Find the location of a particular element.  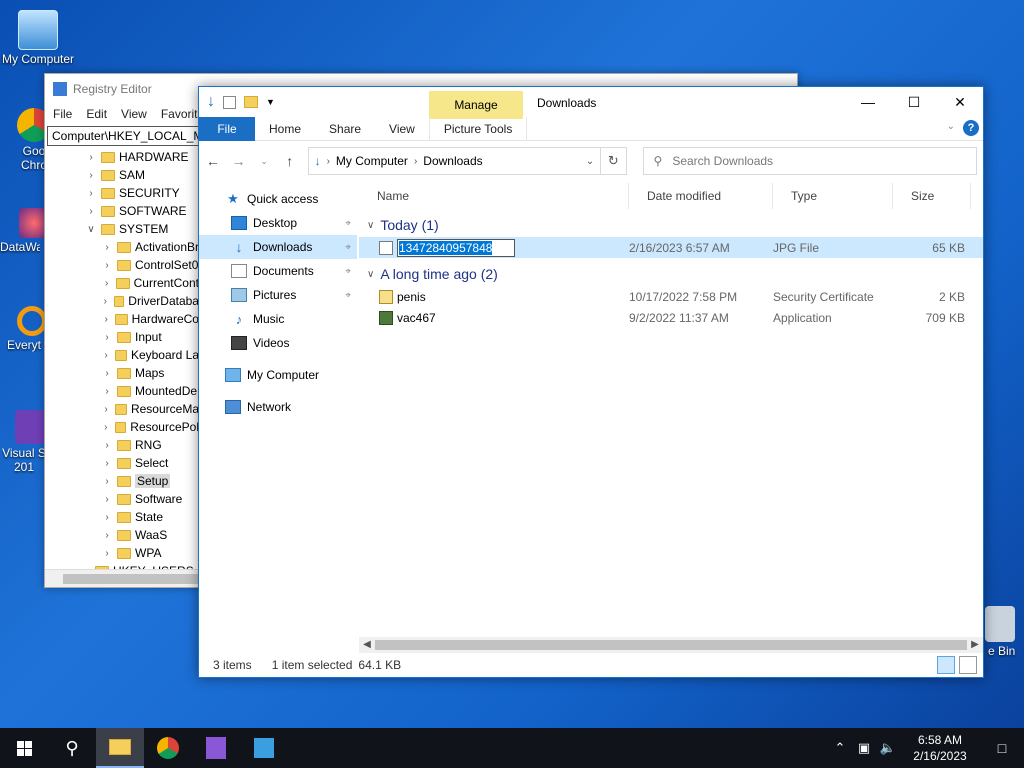

tab-view: View is located at coordinates (402, 129).